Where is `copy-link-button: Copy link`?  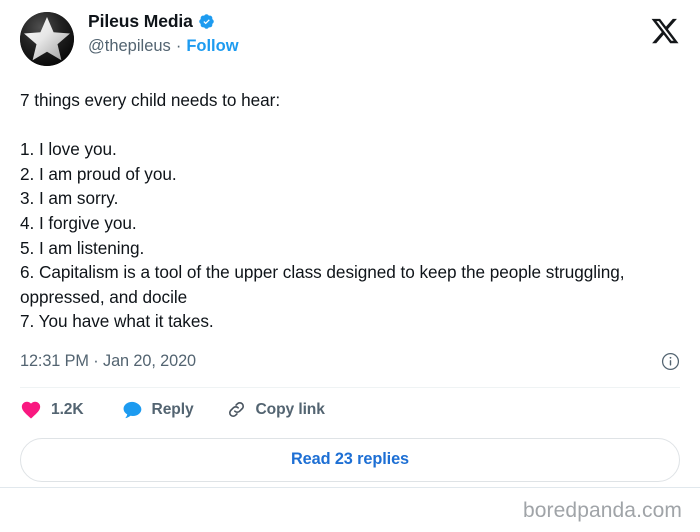
copy-link-button: Copy link is located at coordinates (275, 409).